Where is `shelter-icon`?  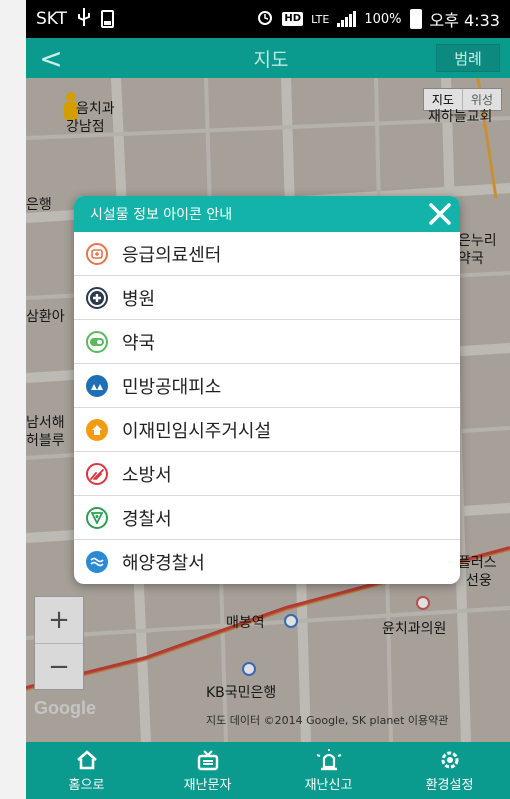 shelter-icon is located at coordinates (97, 385).